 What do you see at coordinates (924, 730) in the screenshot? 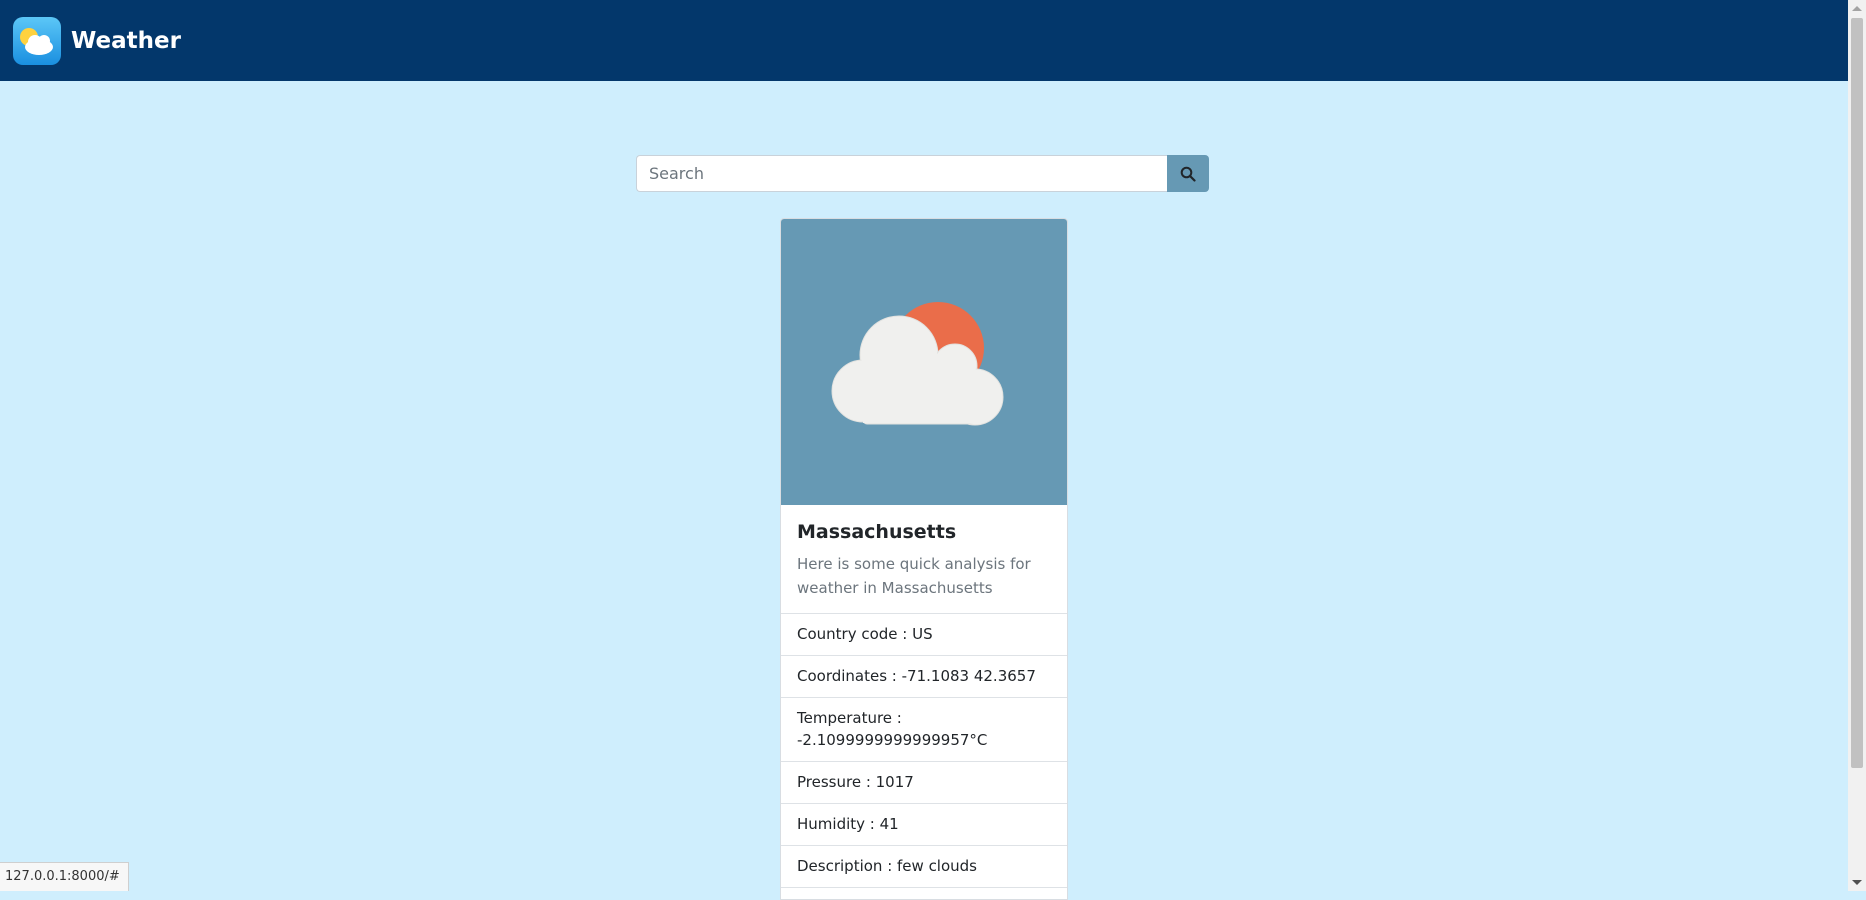
I see `temperature-item: Temperature : -2.1099999999999957°C` at bounding box center [924, 730].